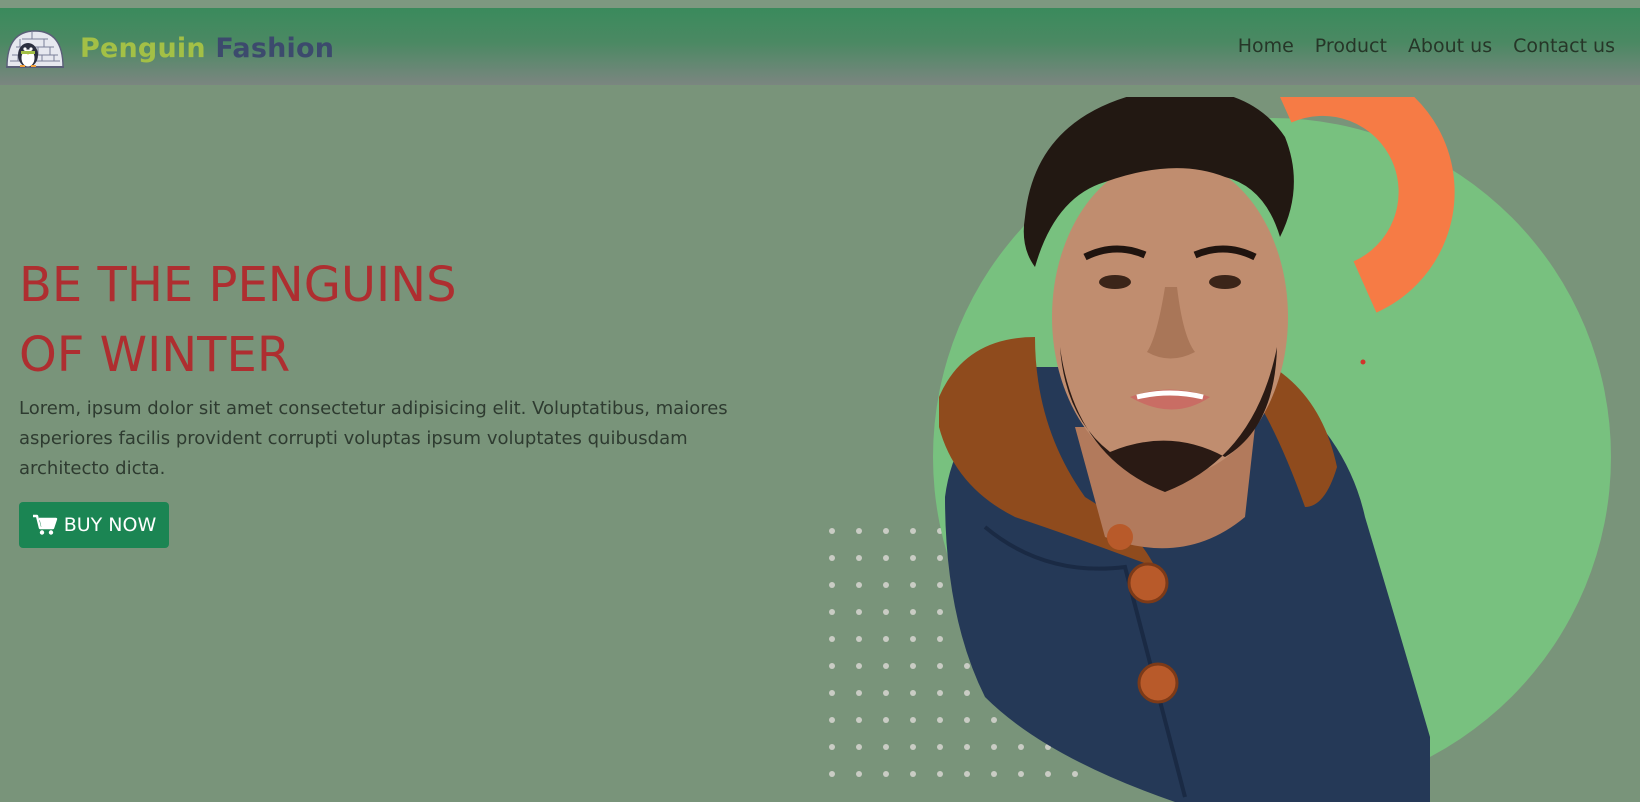 Image resolution: width=1640 pixels, height=802 pixels. What do you see at coordinates (1363, 362) in the screenshot?
I see `red-dot-decoration` at bounding box center [1363, 362].